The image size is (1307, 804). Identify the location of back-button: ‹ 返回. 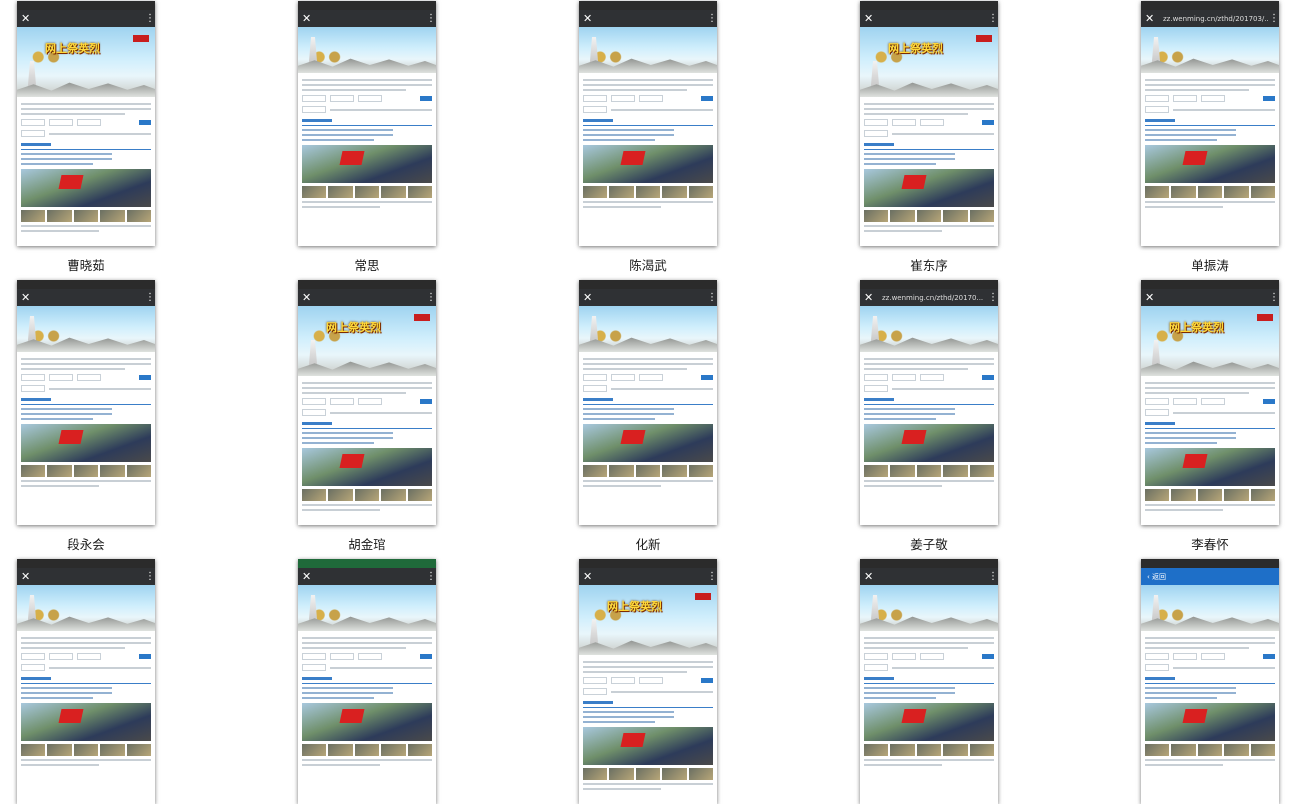
(1155, 577).